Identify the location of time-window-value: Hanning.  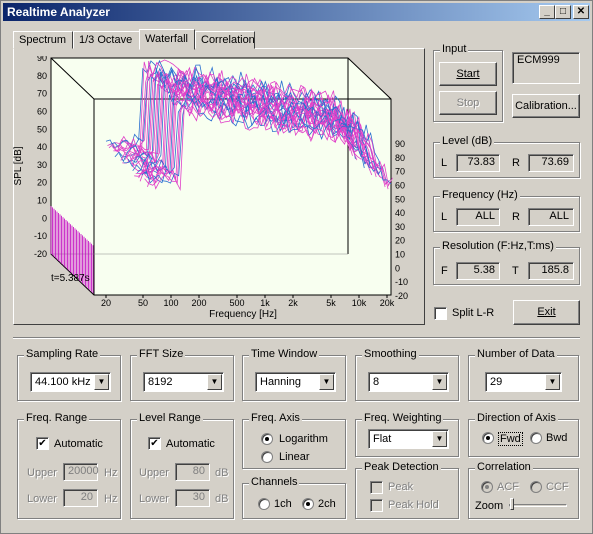
(280, 382).